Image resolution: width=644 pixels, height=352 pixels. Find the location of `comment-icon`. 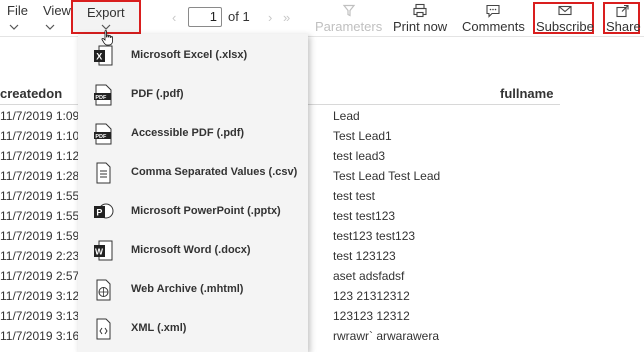

comment-icon is located at coordinates (493, 11).